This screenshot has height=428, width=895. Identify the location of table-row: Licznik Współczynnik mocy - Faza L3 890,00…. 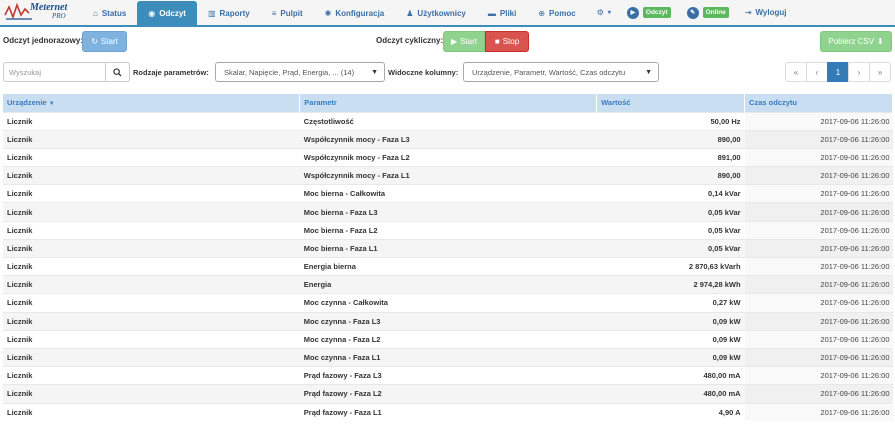
(448, 139).